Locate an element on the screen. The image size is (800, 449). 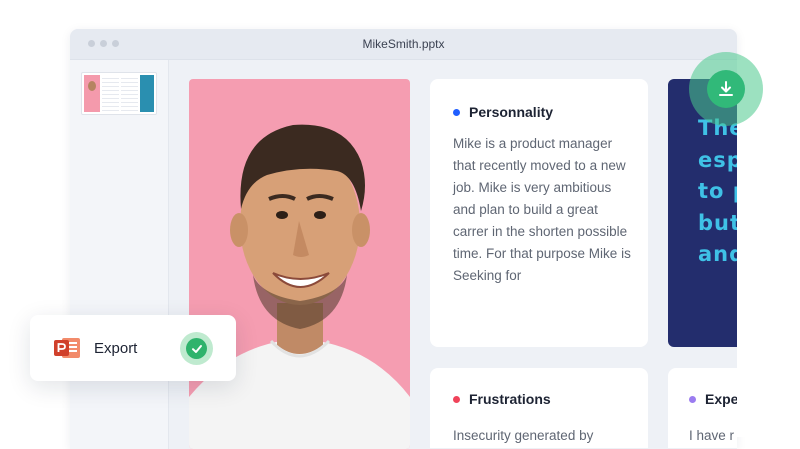
export-status is located at coordinates (196, 348).